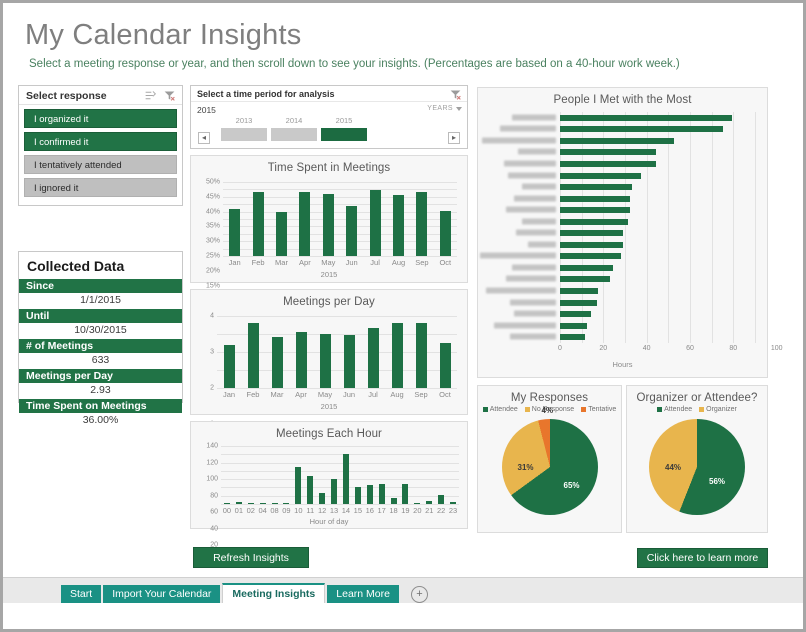 The image size is (806, 632). What do you see at coordinates (717, 481) in the screenshot?
I see `pie-slice-label: 56%` at bounding box center [717, 481].